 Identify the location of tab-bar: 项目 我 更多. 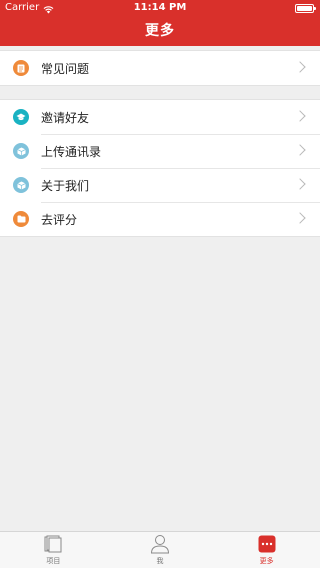
(160, 549).